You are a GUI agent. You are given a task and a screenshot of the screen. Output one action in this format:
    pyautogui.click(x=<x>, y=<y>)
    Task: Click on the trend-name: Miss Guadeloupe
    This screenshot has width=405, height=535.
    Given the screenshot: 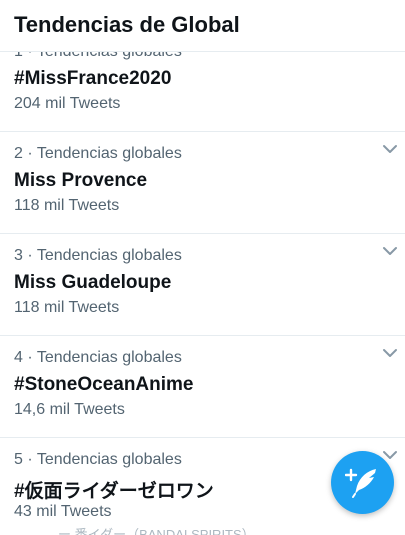 What is the action you would take?
    pyautogui.click(x=93, y=282)
    